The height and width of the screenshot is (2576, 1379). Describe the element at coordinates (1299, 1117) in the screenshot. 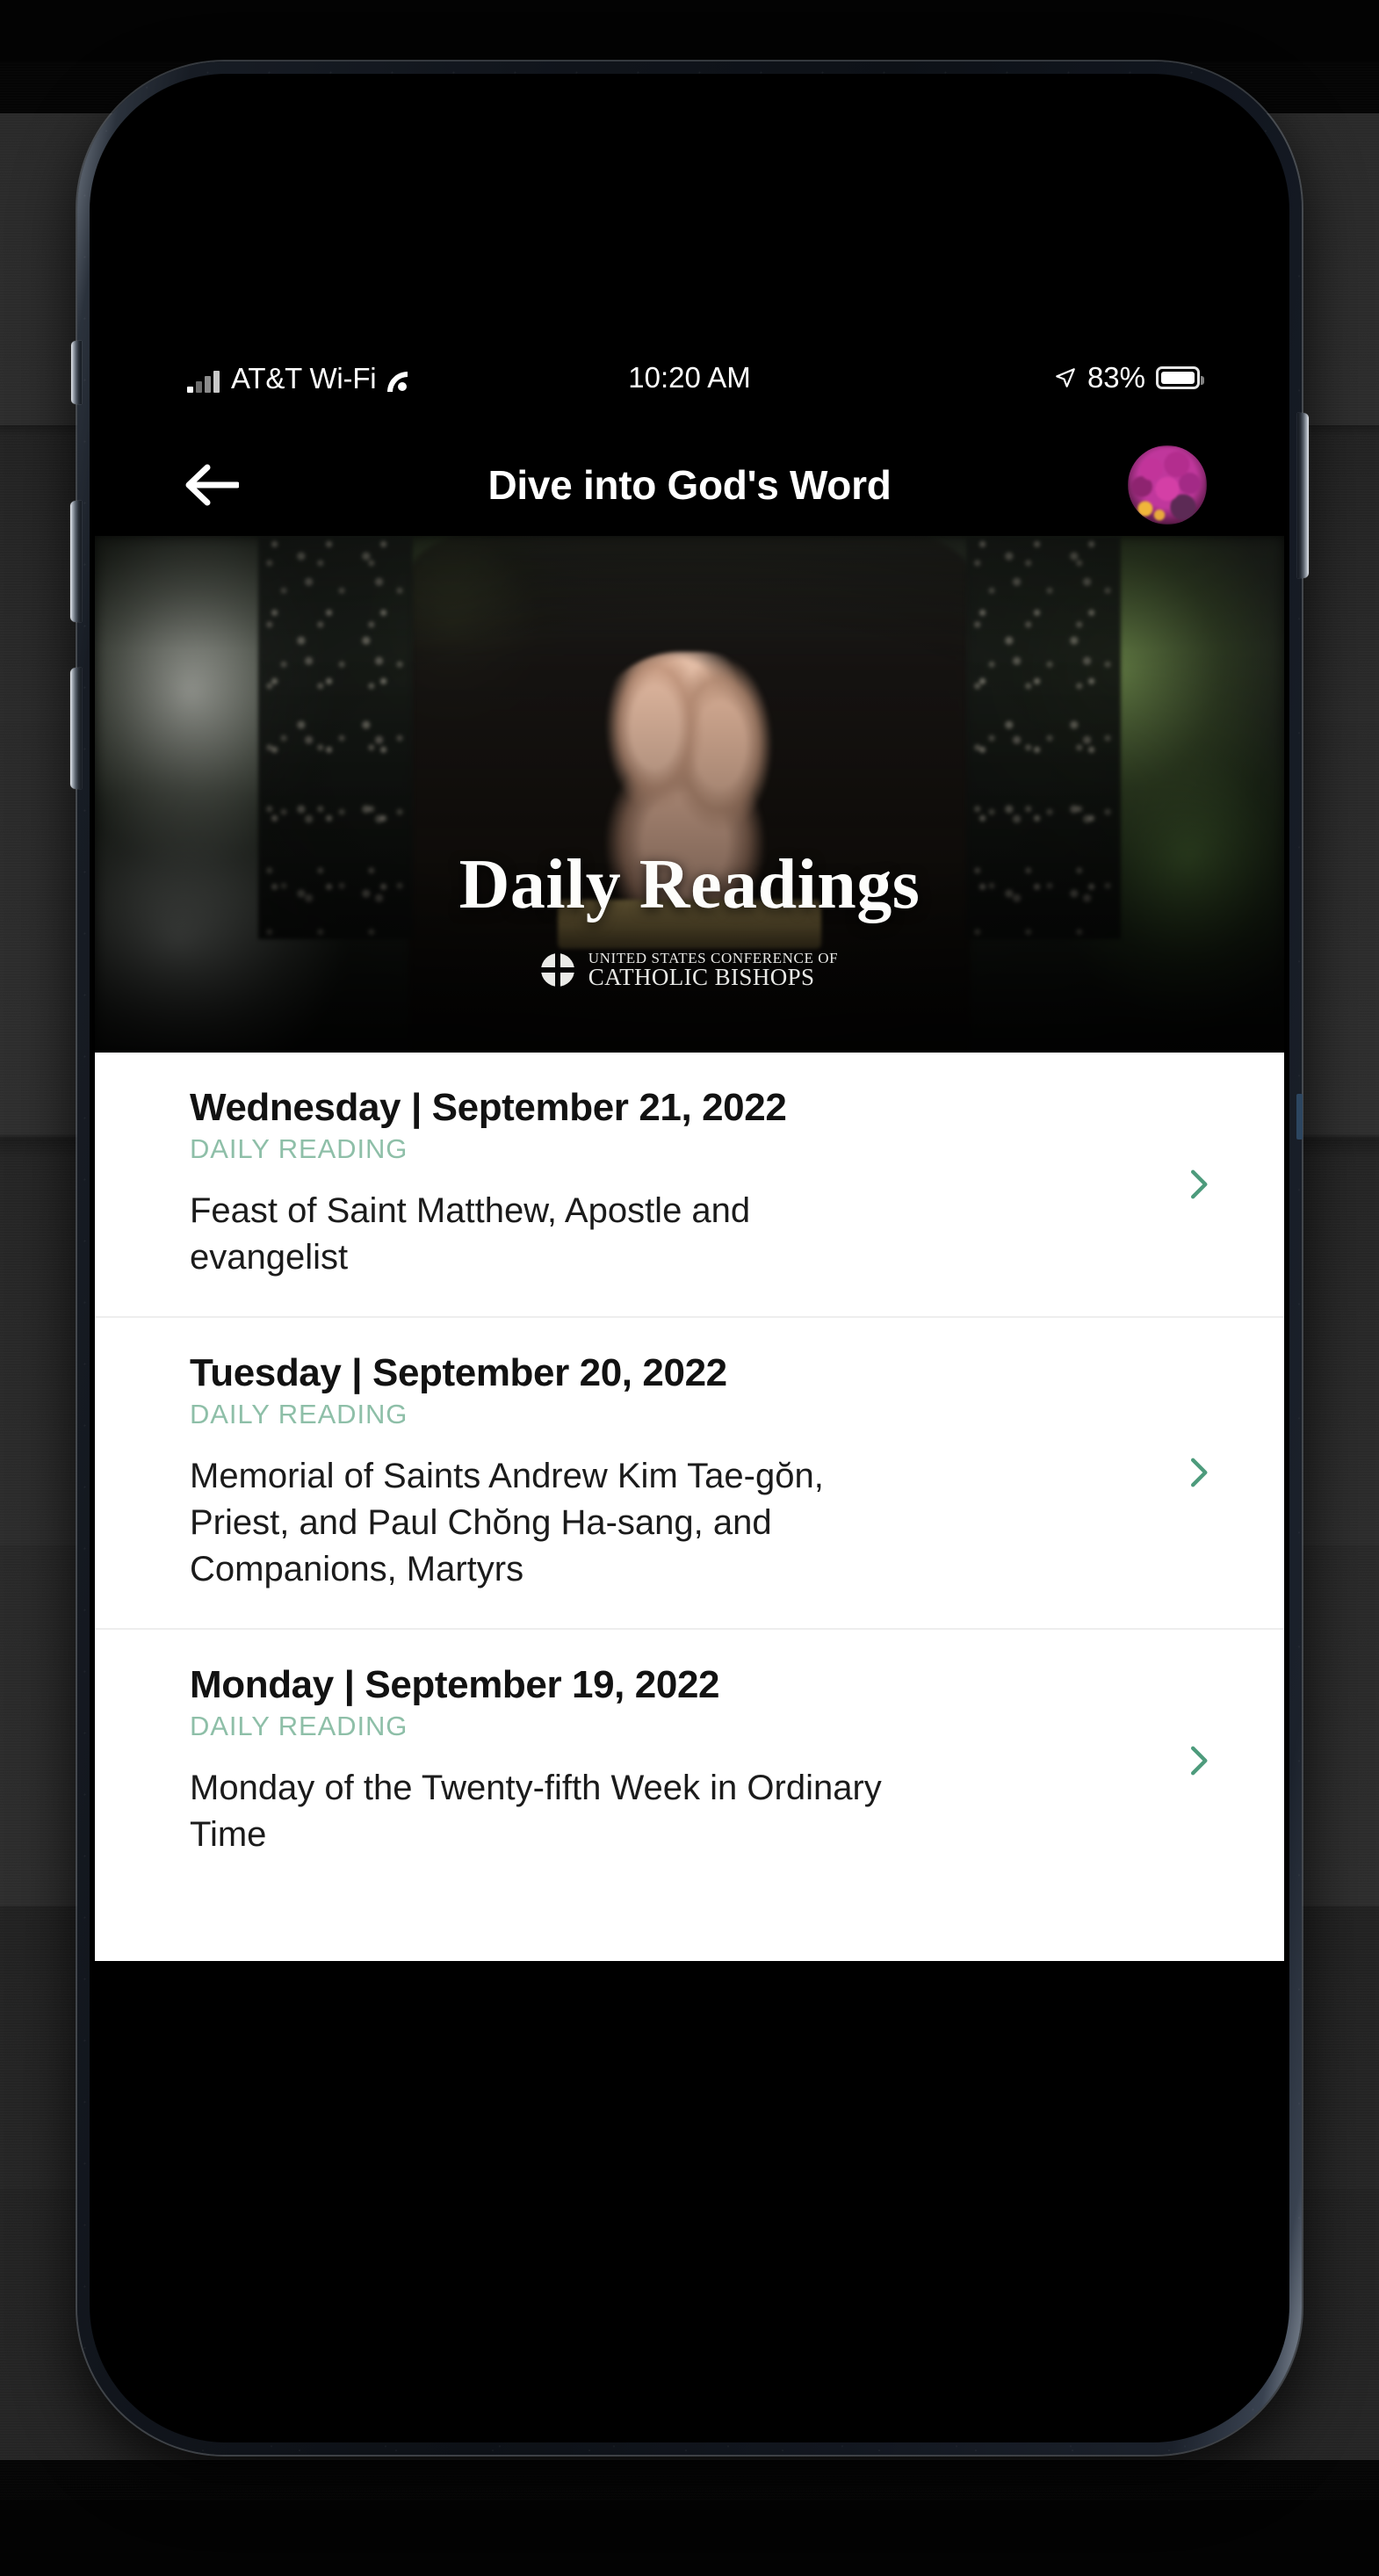

I see `frame-accent-stripe` at that location.